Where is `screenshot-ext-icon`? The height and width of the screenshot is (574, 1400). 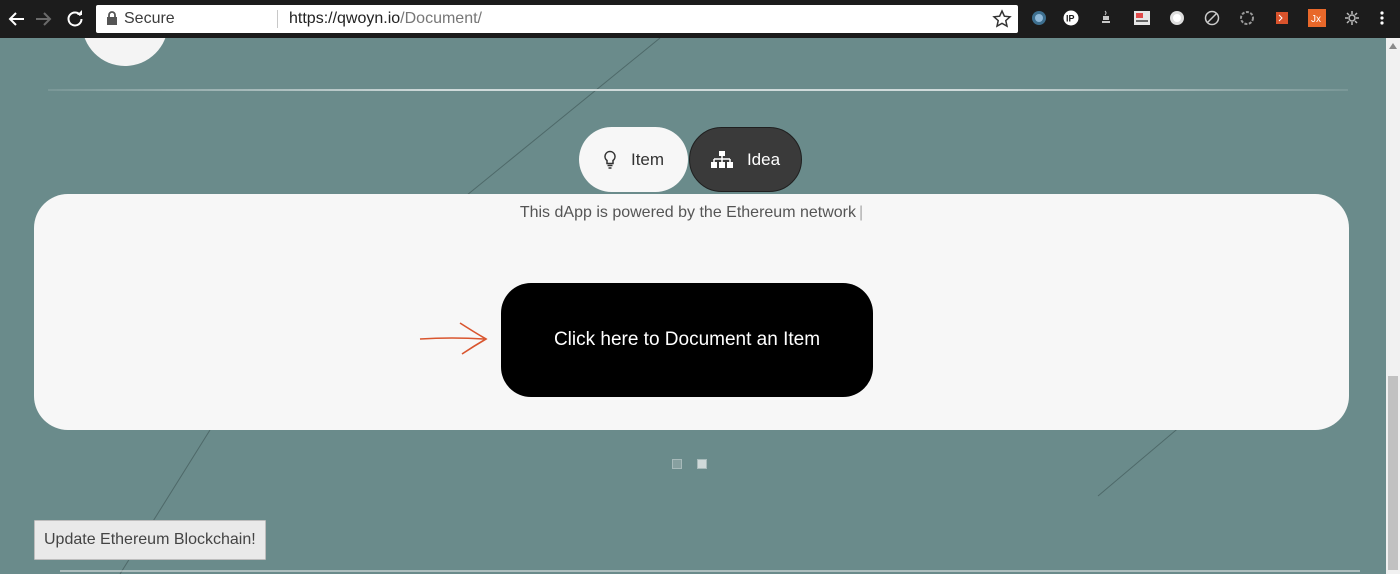
screenshot-ext-icon is located at coordinates (1142, 18).